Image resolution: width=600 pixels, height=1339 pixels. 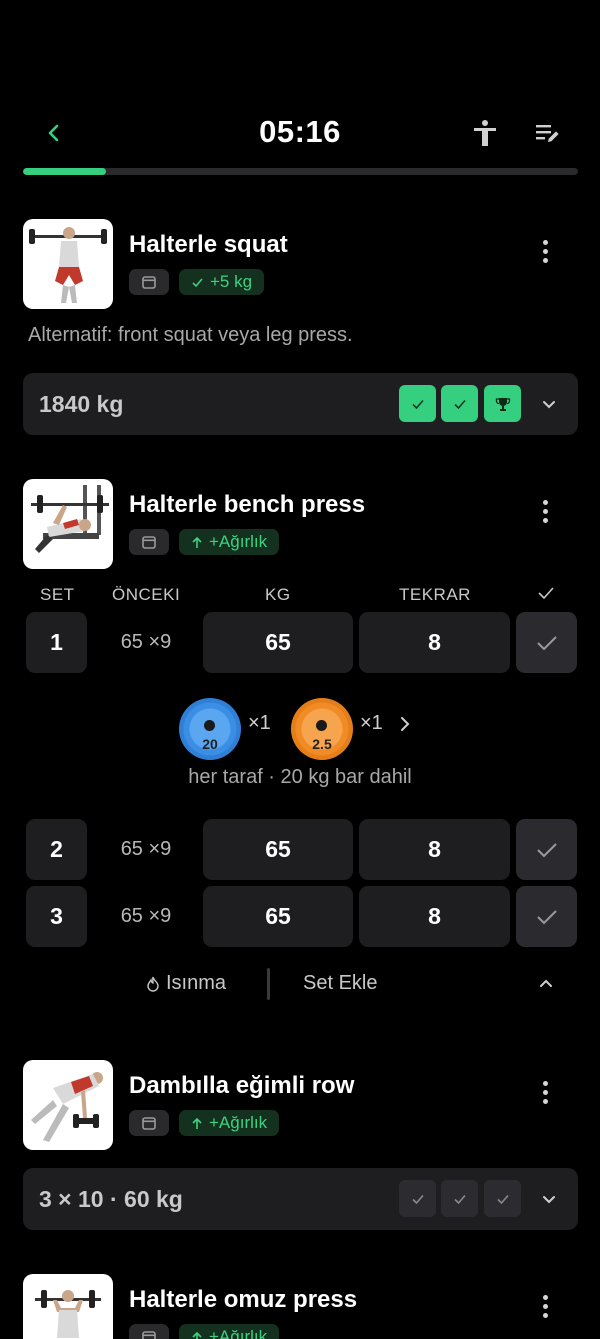 What do you see at coordinates (56, 642) in the screenshot?
I see `set-number: 1` at bounding box center [56, 642].